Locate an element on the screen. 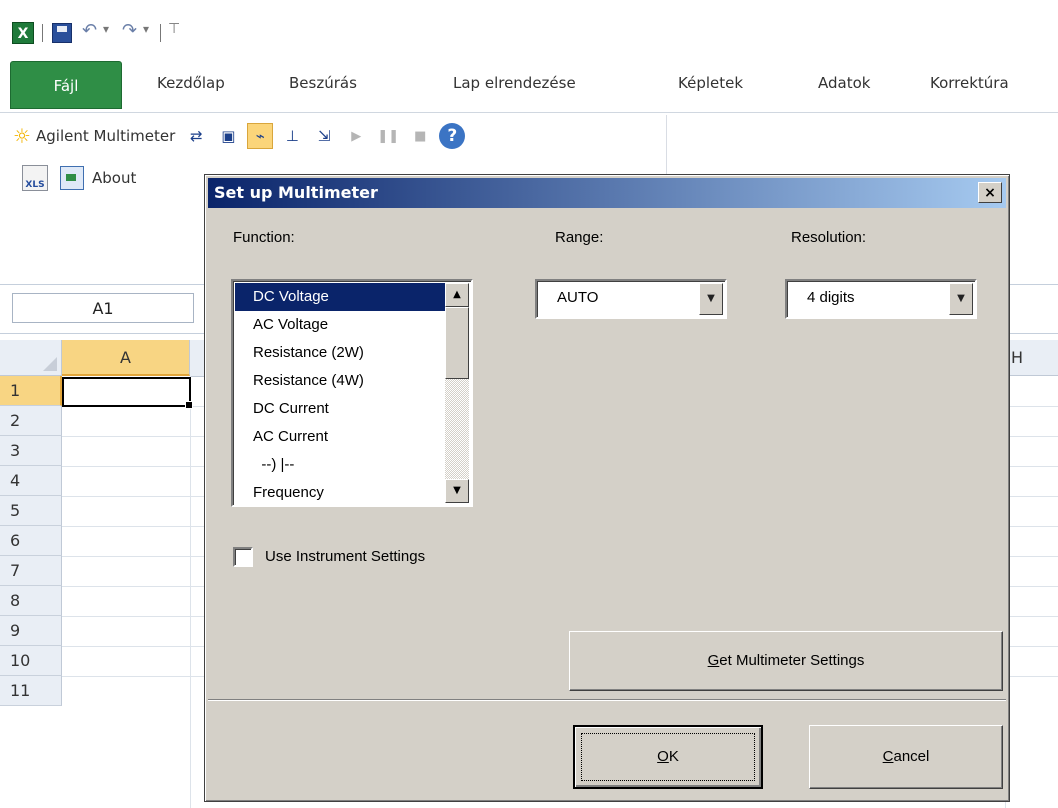  help-icon: ? is located at coordinates (452, 136).